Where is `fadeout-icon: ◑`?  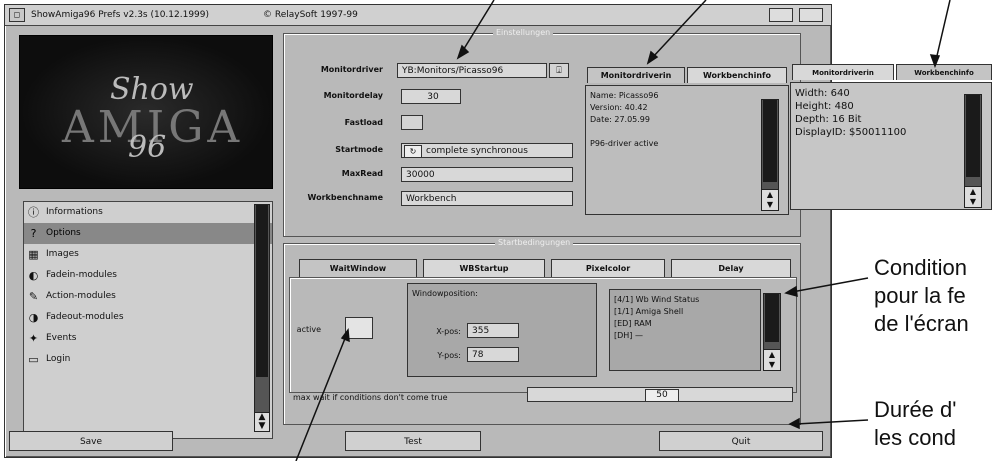 fadeout-icon: ◑ is located at coordinates (33, 317).